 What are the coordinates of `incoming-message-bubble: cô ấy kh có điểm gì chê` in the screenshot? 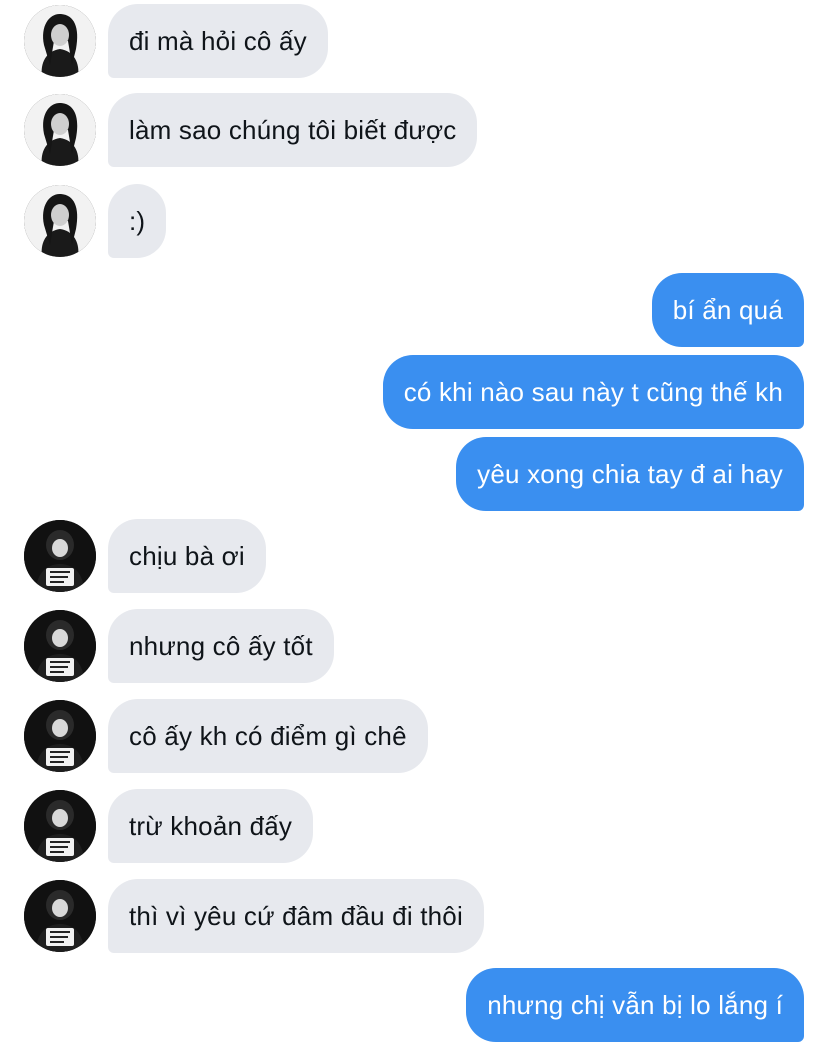 It's located at (268, 736).